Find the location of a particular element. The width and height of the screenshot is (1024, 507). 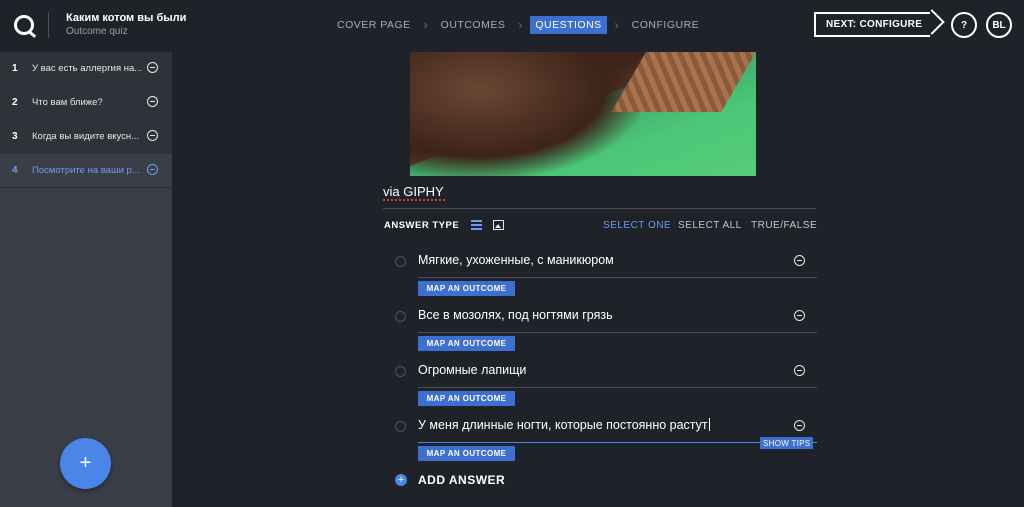

quiz-type-label: Outcome quiz is located at coordinates (97, 31).